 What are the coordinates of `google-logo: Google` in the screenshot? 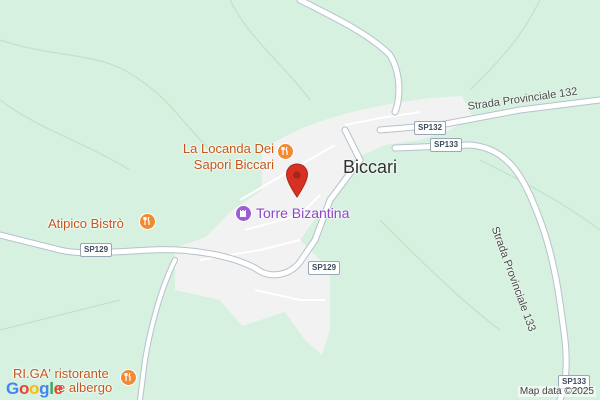 It's located at (34, 388).